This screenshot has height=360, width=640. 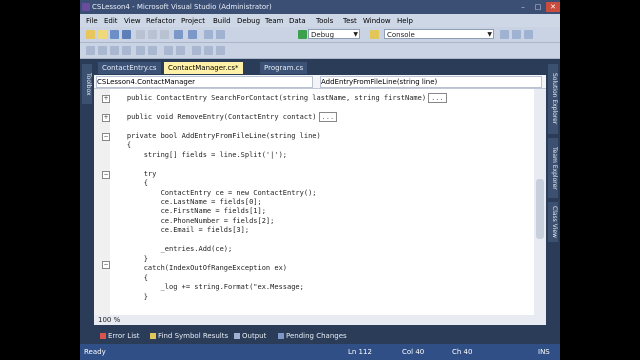 What do you see at coordinates (377, 21) in the screenshot?
I see `menu-window: Window` at bounding box center [377, 21].